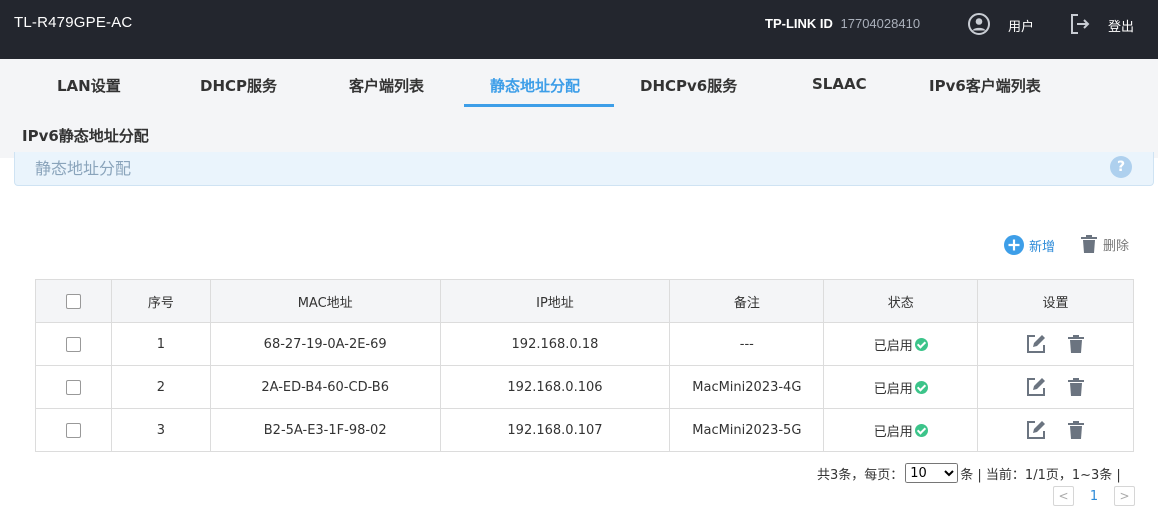 Image resolution: width=1158 pixels, height=524 pixels. Describe the element at coordinates (799, 23) in the screenshot. I see `tplink-id-label: TP-LINK ID` at that location.